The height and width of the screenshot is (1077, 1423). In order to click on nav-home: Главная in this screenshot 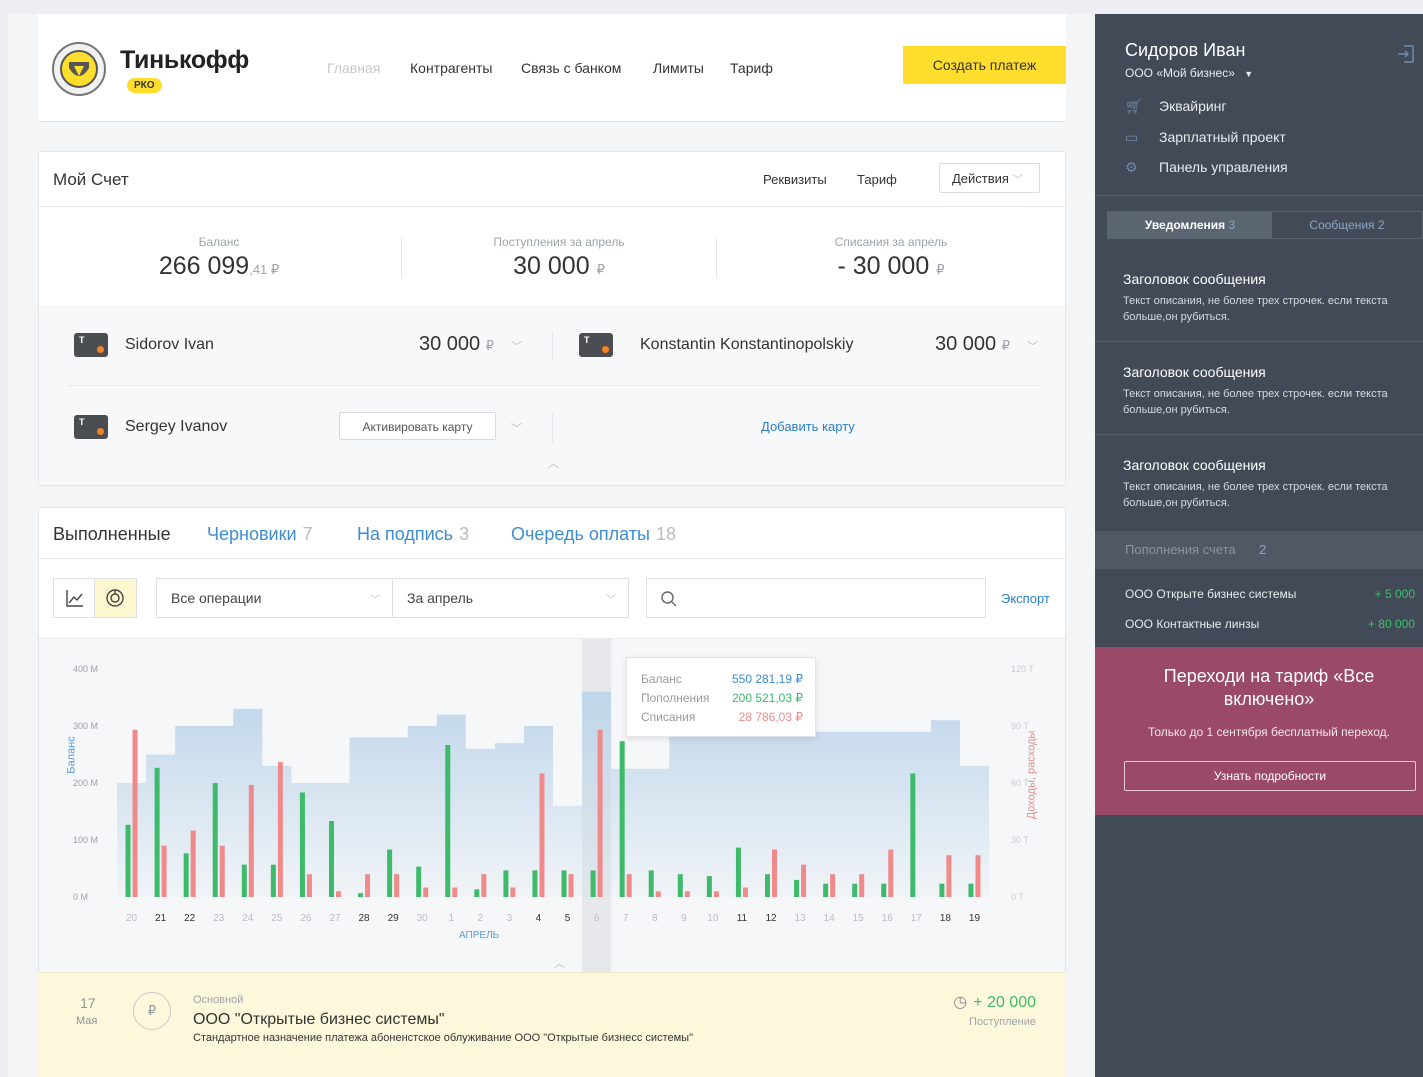, I will do `click(353, 68)`.